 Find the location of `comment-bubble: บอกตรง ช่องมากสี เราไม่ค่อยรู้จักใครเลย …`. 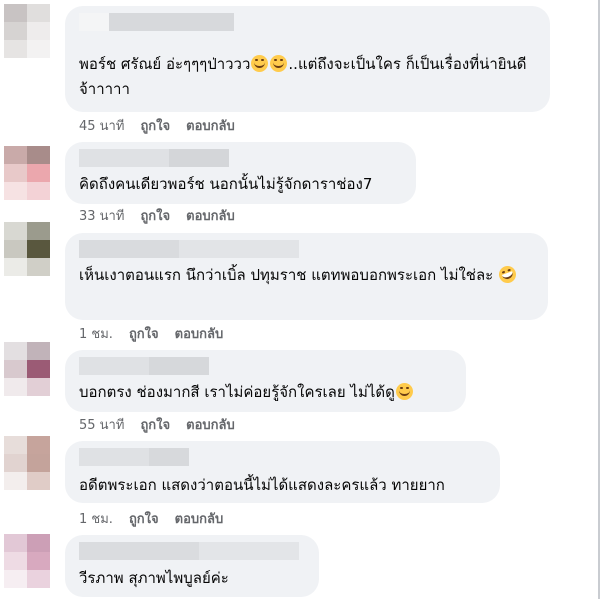

comment-bubble: บอกตรง ช่องมากสี เราไม่ค่อยรู้จักใครเลย … is located at coordinates (265, 381).